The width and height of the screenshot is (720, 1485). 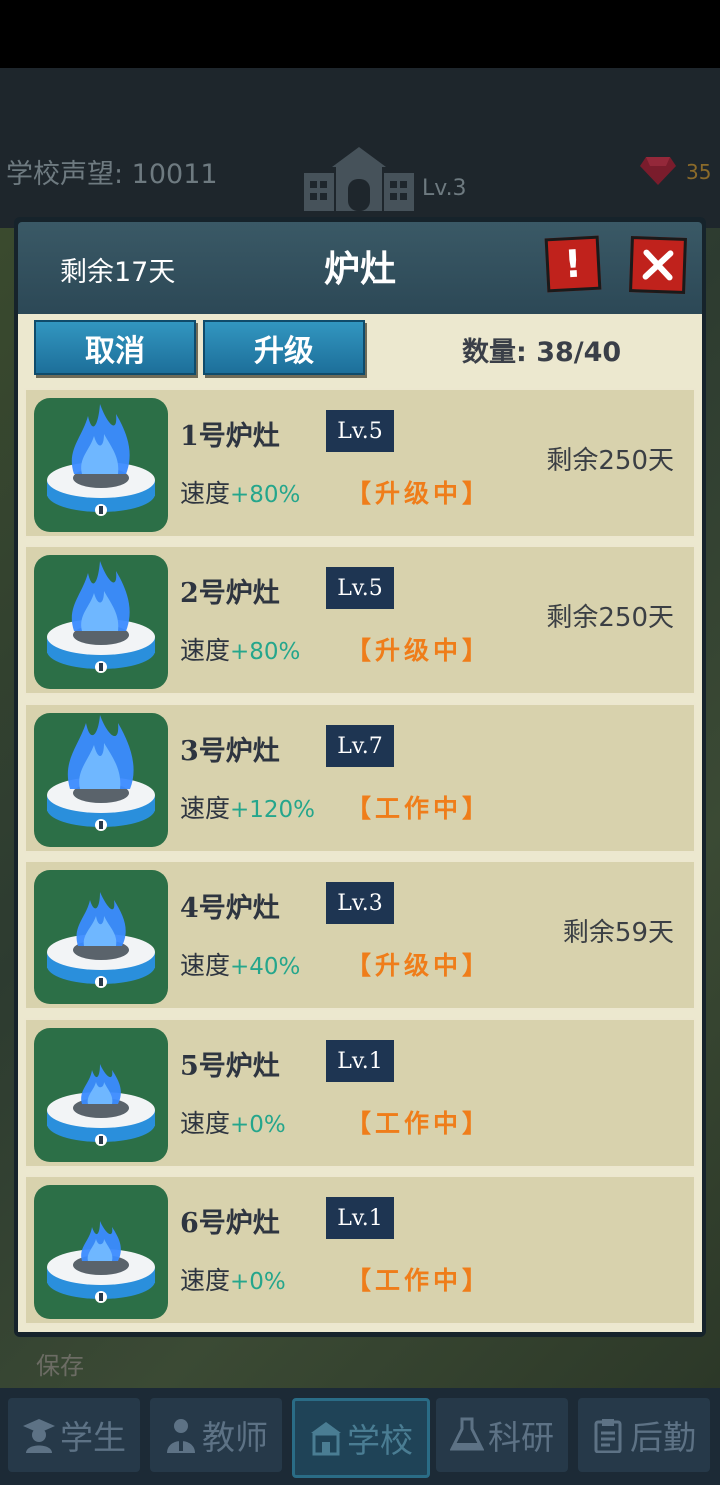 I want to click on stove-card-5: 5号炉灶 Lv.1 速度+0% 【工作中】, so click(x=360, y=1093).